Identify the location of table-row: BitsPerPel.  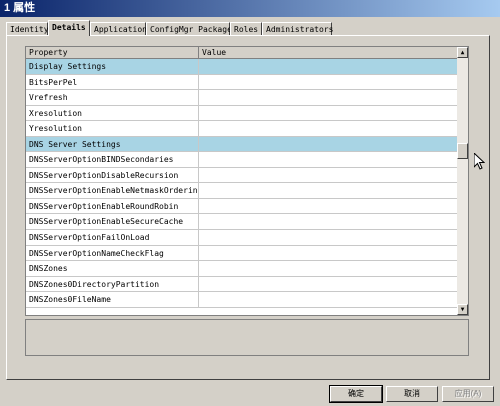
(242, 82).